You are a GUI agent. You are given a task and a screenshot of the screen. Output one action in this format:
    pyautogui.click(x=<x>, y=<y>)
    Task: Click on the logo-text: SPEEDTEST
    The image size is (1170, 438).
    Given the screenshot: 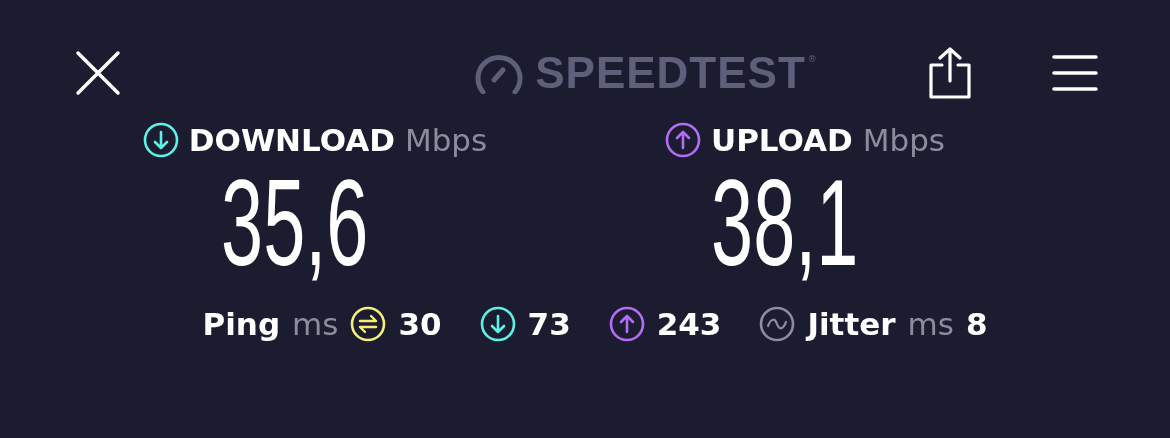 What is the action you would take?
    pyautogui.click(x=670, y=73)
    